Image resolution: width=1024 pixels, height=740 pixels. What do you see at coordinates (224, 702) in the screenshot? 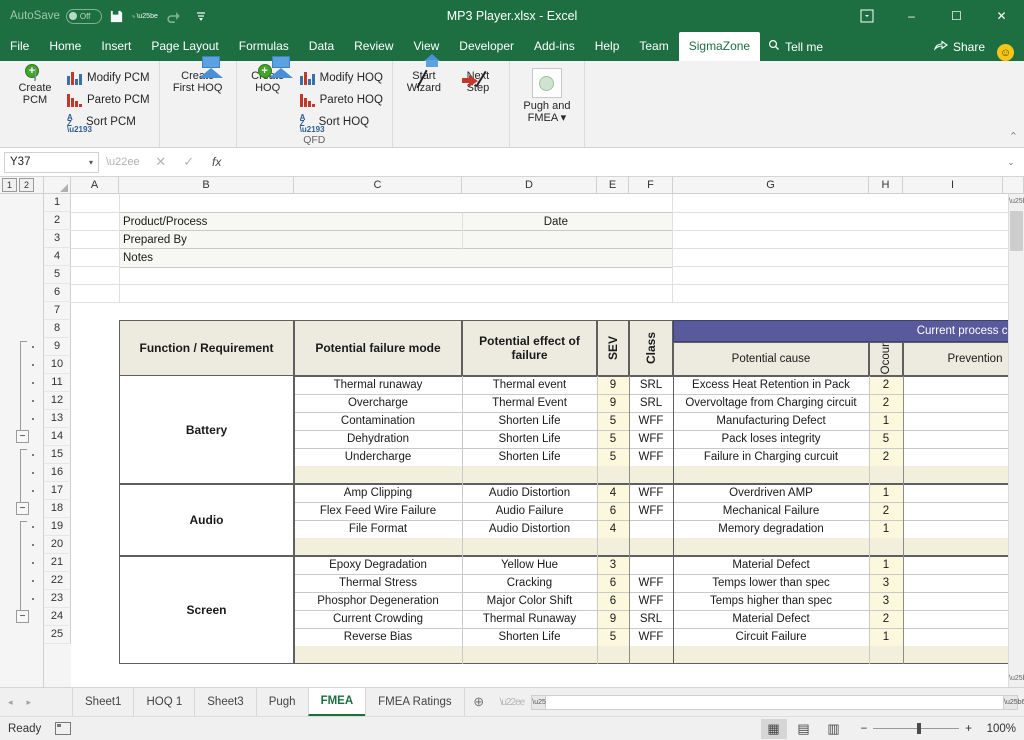
I see `sheet-tab-sheet3: Sheet3` at bounding box center [224, 702].